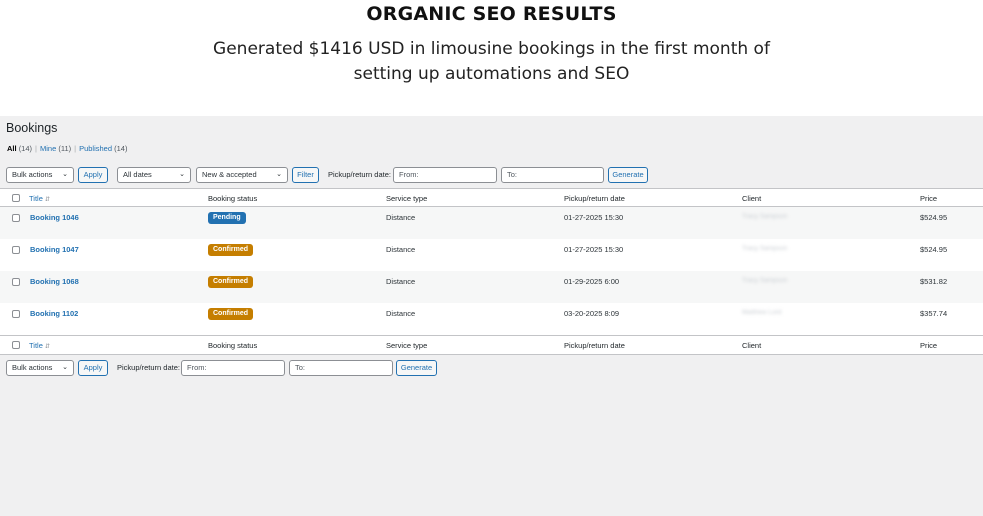 The image size is (983, 516). I want to click on filter-button: Filter, so click(305, 175).